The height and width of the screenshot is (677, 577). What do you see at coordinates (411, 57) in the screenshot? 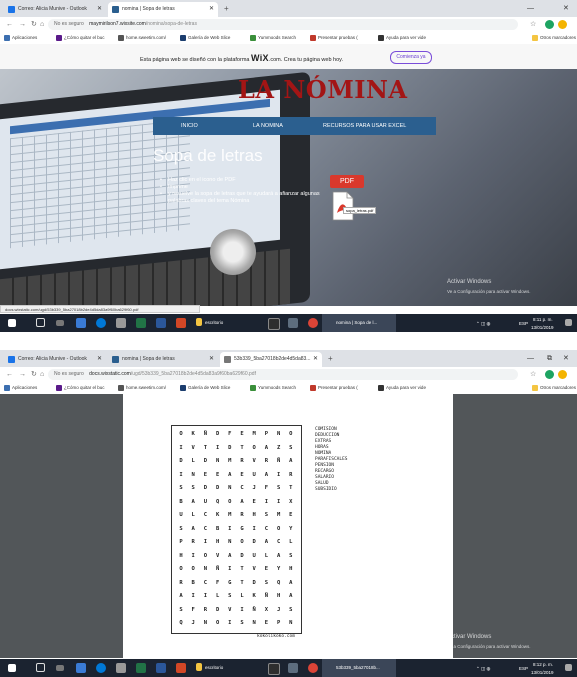
I see `start-now-button: Comienza ya` at bounding box center [411, 57].